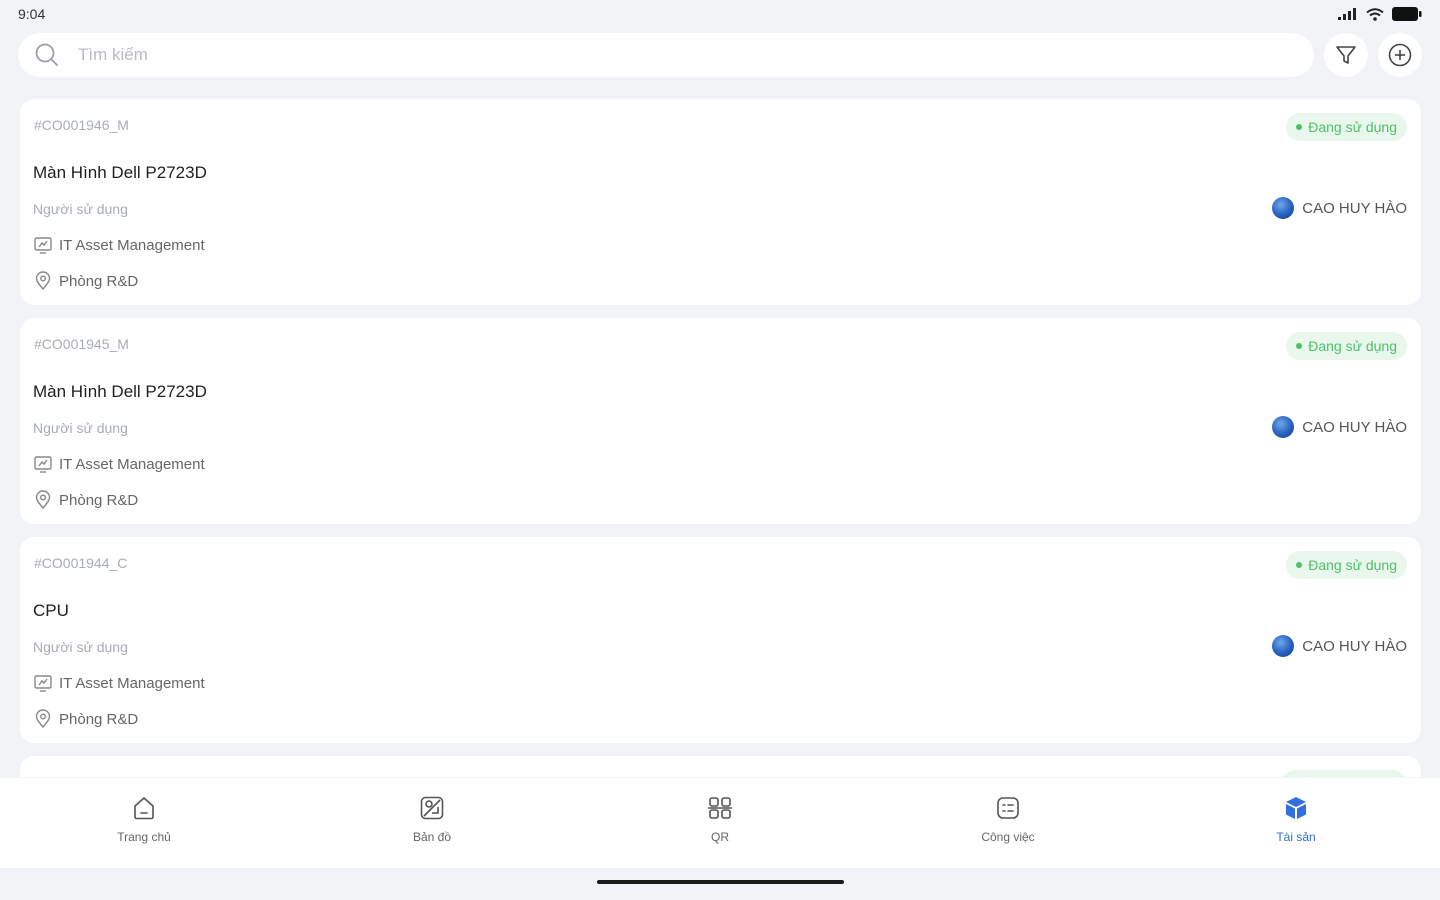 The height and width of the screenshot is (900, 1440). I want to click on nav-item-tasks: Công việc, so click(1008, 823).